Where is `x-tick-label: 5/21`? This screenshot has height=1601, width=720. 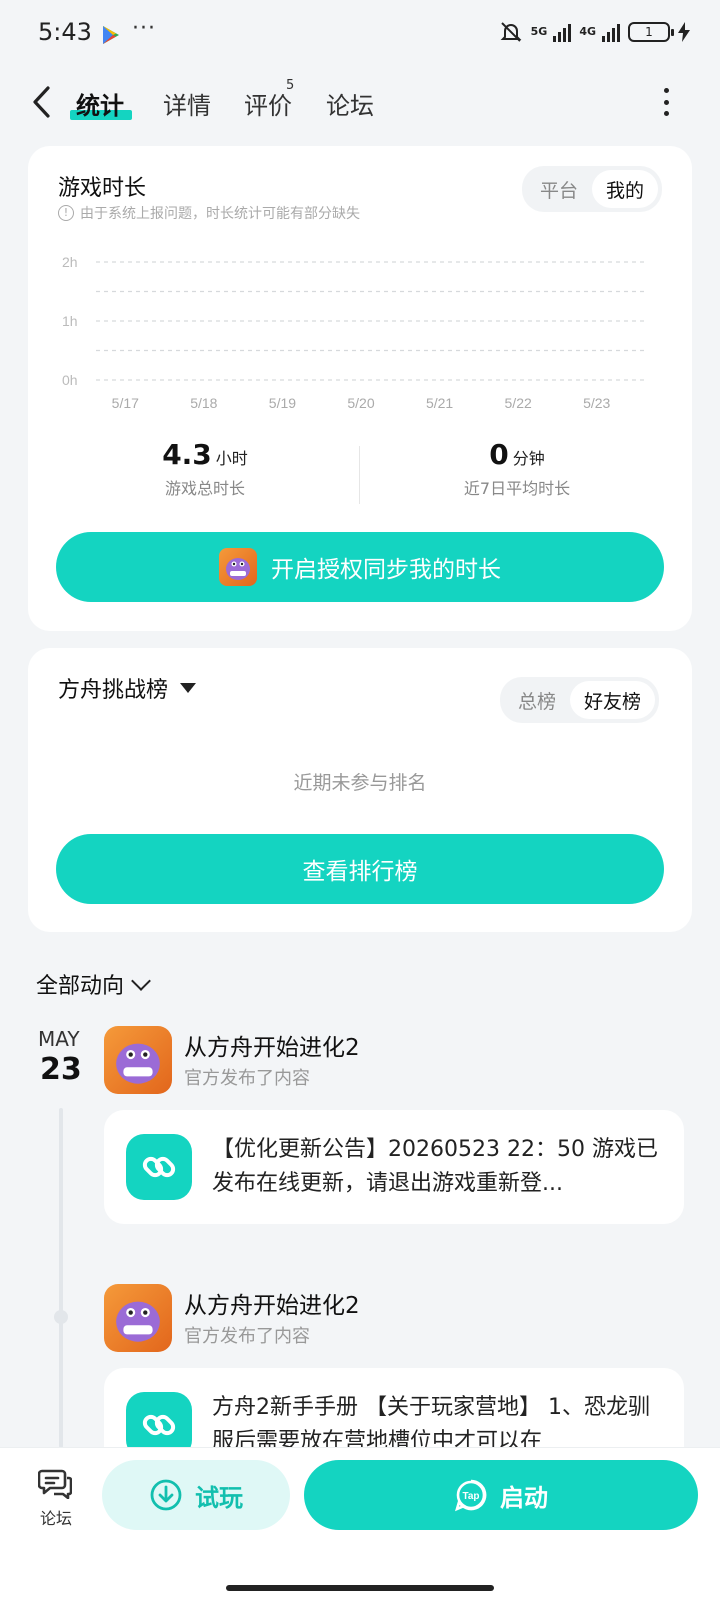
x-tick-label: 5/21 is located at coordinates (439, 403).